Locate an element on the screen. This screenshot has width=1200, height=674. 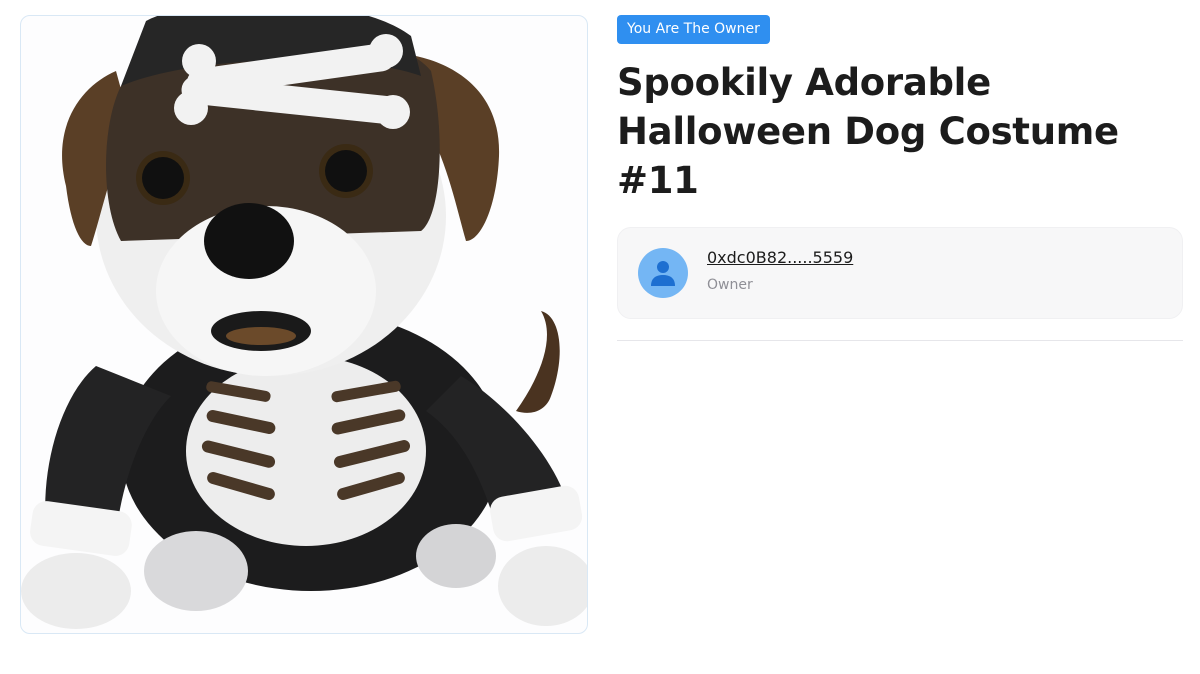
owner-card: 0xdc0B82.....5559 Owner is located at coordinates (900, 273).